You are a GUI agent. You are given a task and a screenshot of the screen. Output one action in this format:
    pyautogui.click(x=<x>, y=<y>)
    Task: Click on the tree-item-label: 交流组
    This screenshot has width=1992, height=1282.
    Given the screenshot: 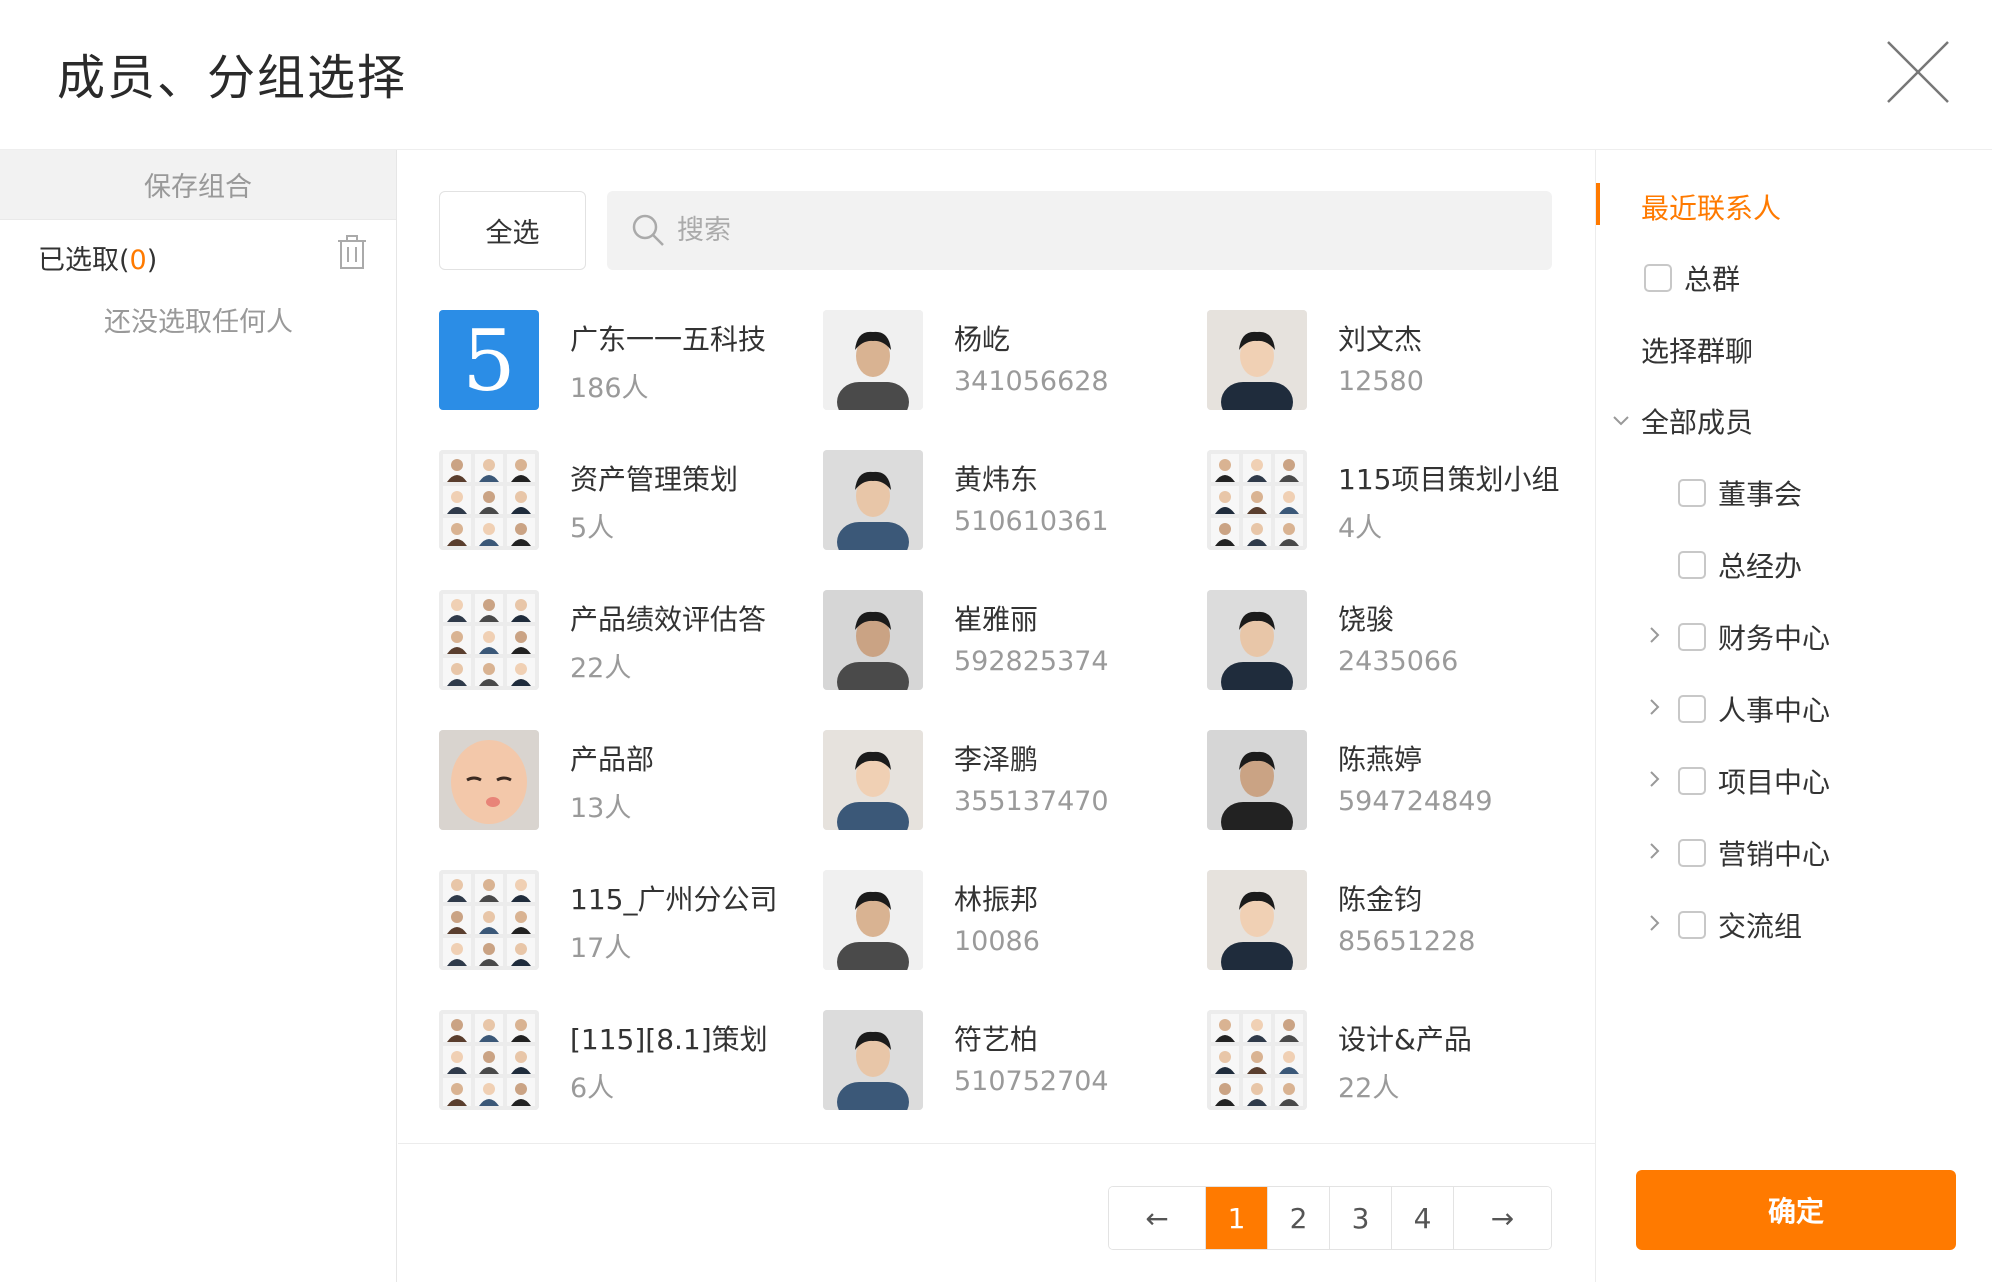 What is the action you would take?
    pyautogui.click(x=1760, y=926)
    